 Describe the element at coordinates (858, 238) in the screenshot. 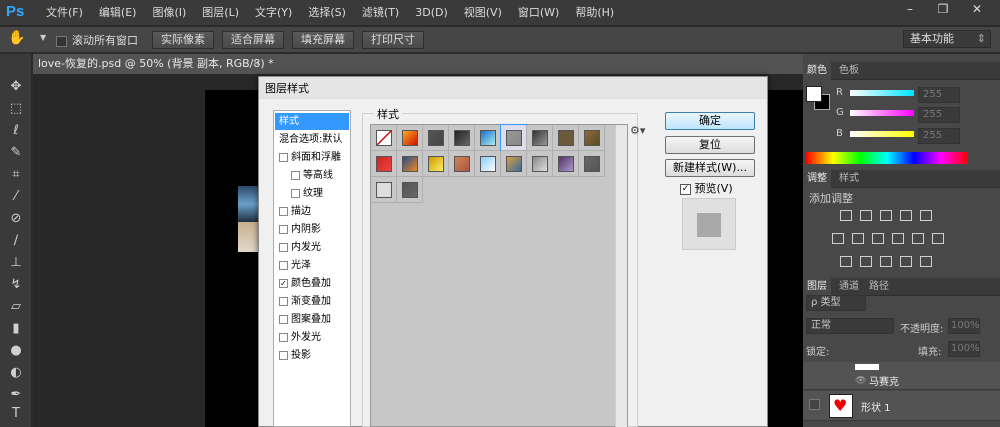

I see `color-balance-icon` at that location.